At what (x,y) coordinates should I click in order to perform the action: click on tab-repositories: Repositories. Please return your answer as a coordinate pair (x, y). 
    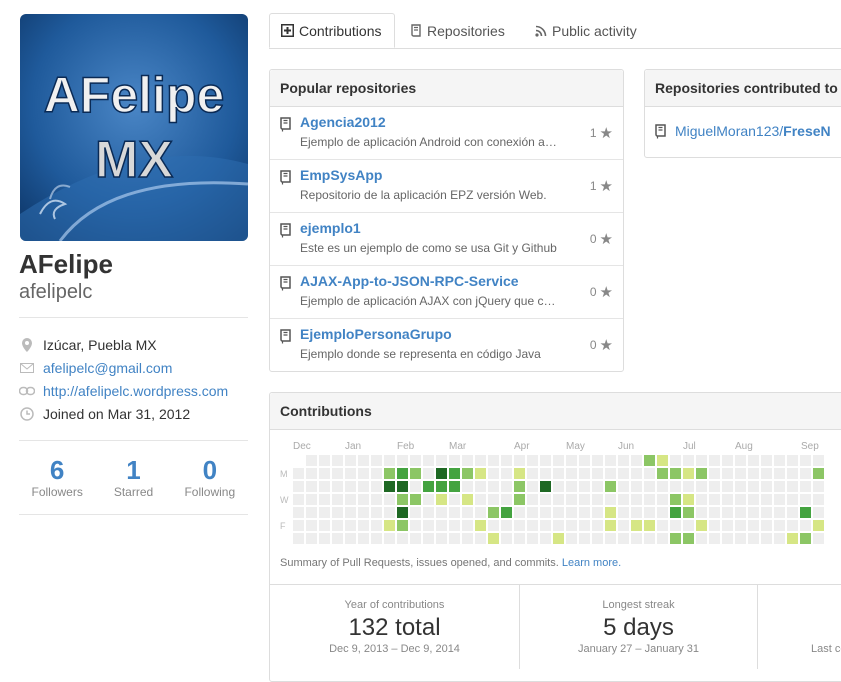
    Looking at the image, I should click on (458, 30).